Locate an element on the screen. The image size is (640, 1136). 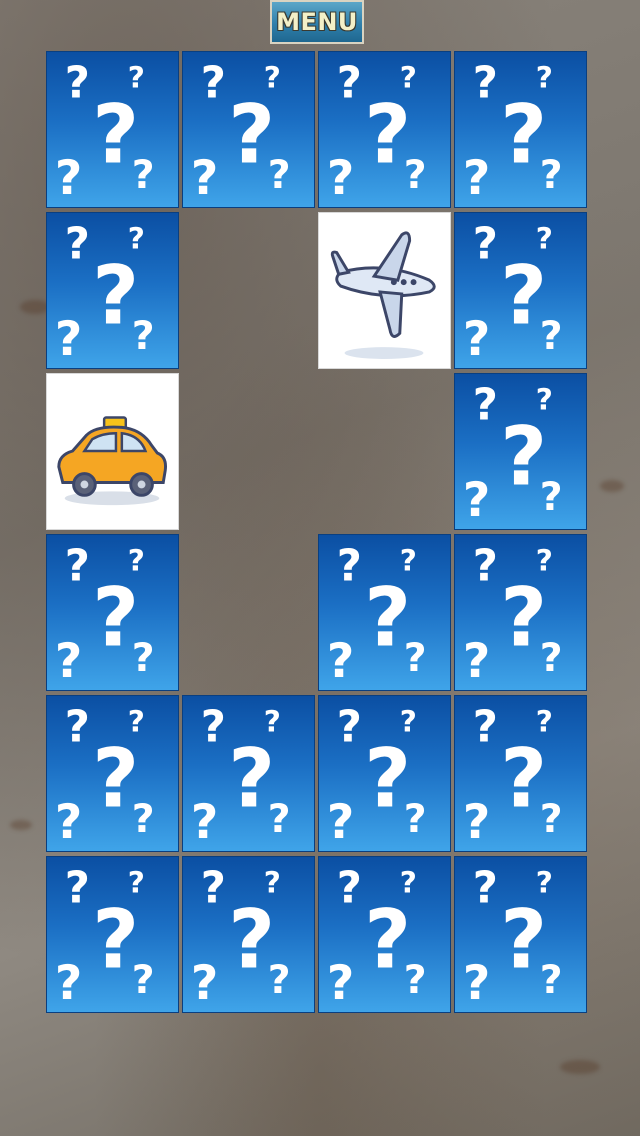
airplane-icon is located at coordinates (383, 296).